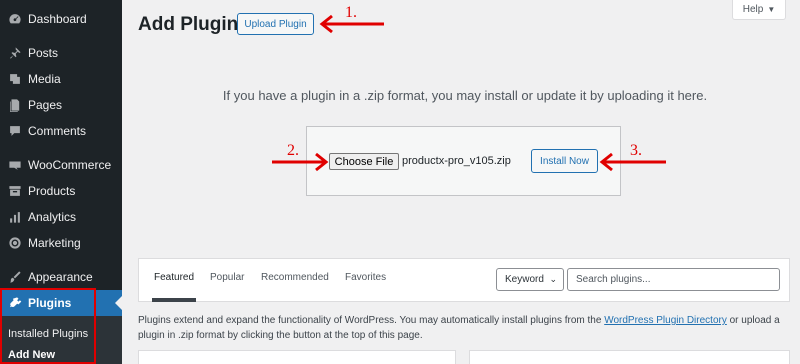 This screenshot has height=364, width=800. I want to click on paintbrush-icon, so click(15, 277).